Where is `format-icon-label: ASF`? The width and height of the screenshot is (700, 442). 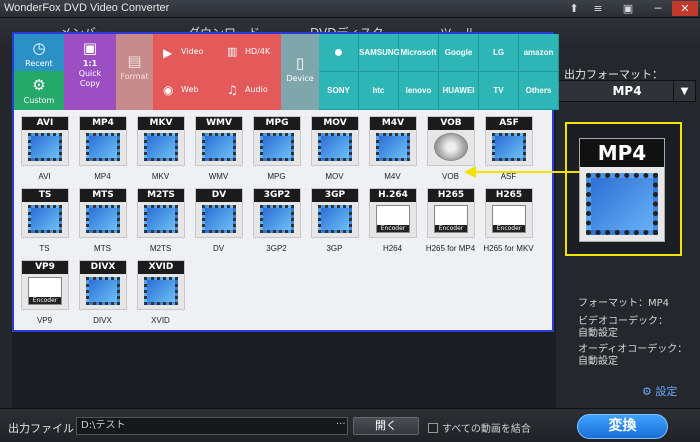 format-icon-label: ASF is located at coordinates (509, 123).